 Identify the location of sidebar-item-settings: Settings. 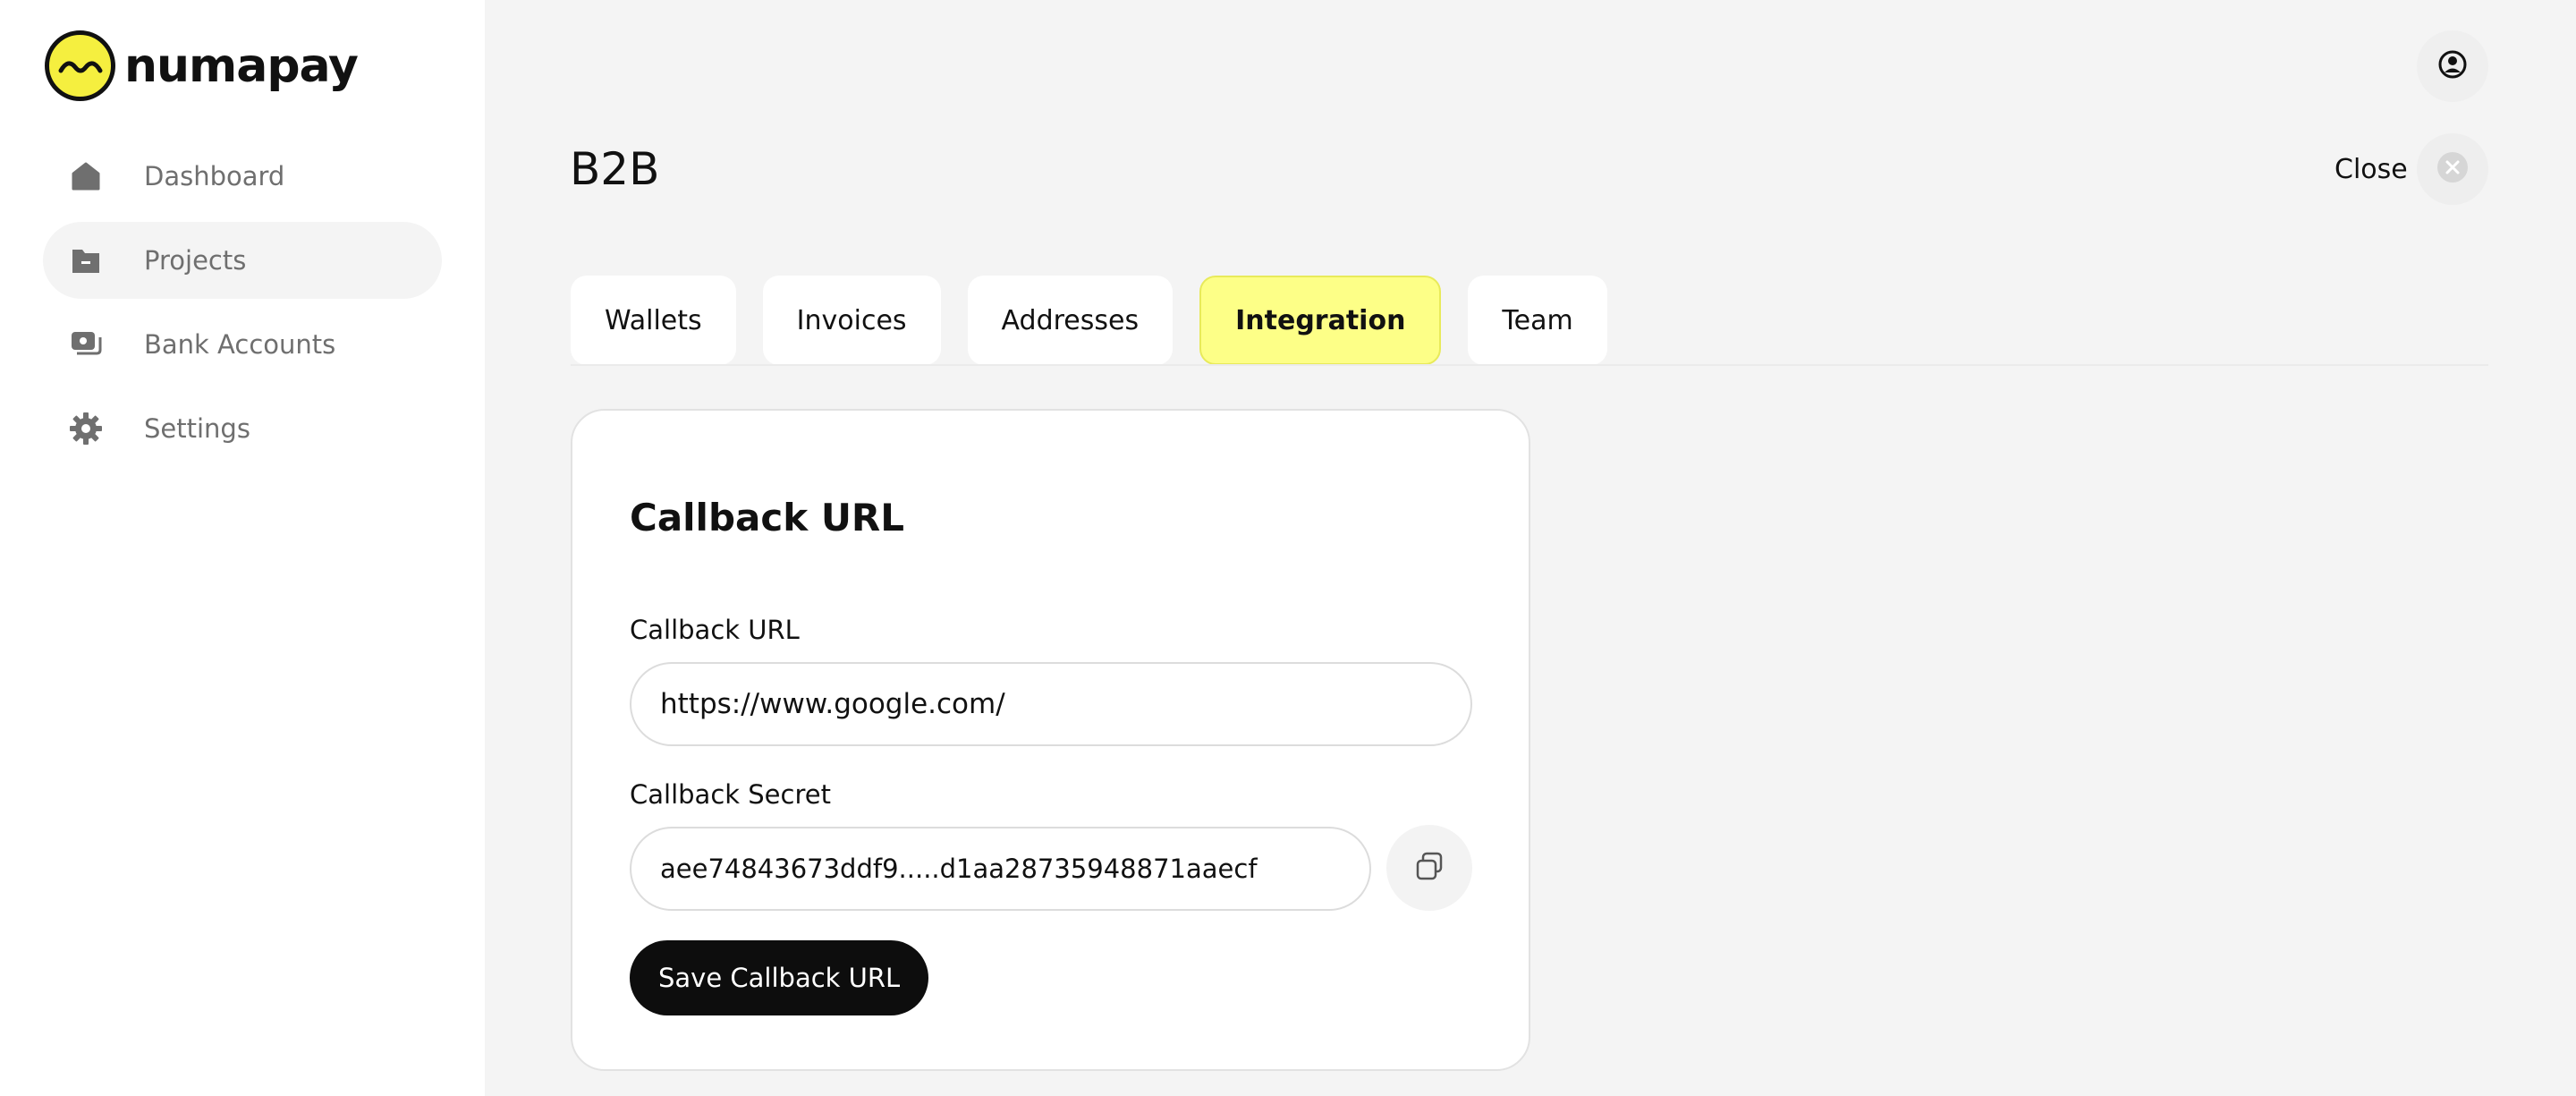
(242, 428).